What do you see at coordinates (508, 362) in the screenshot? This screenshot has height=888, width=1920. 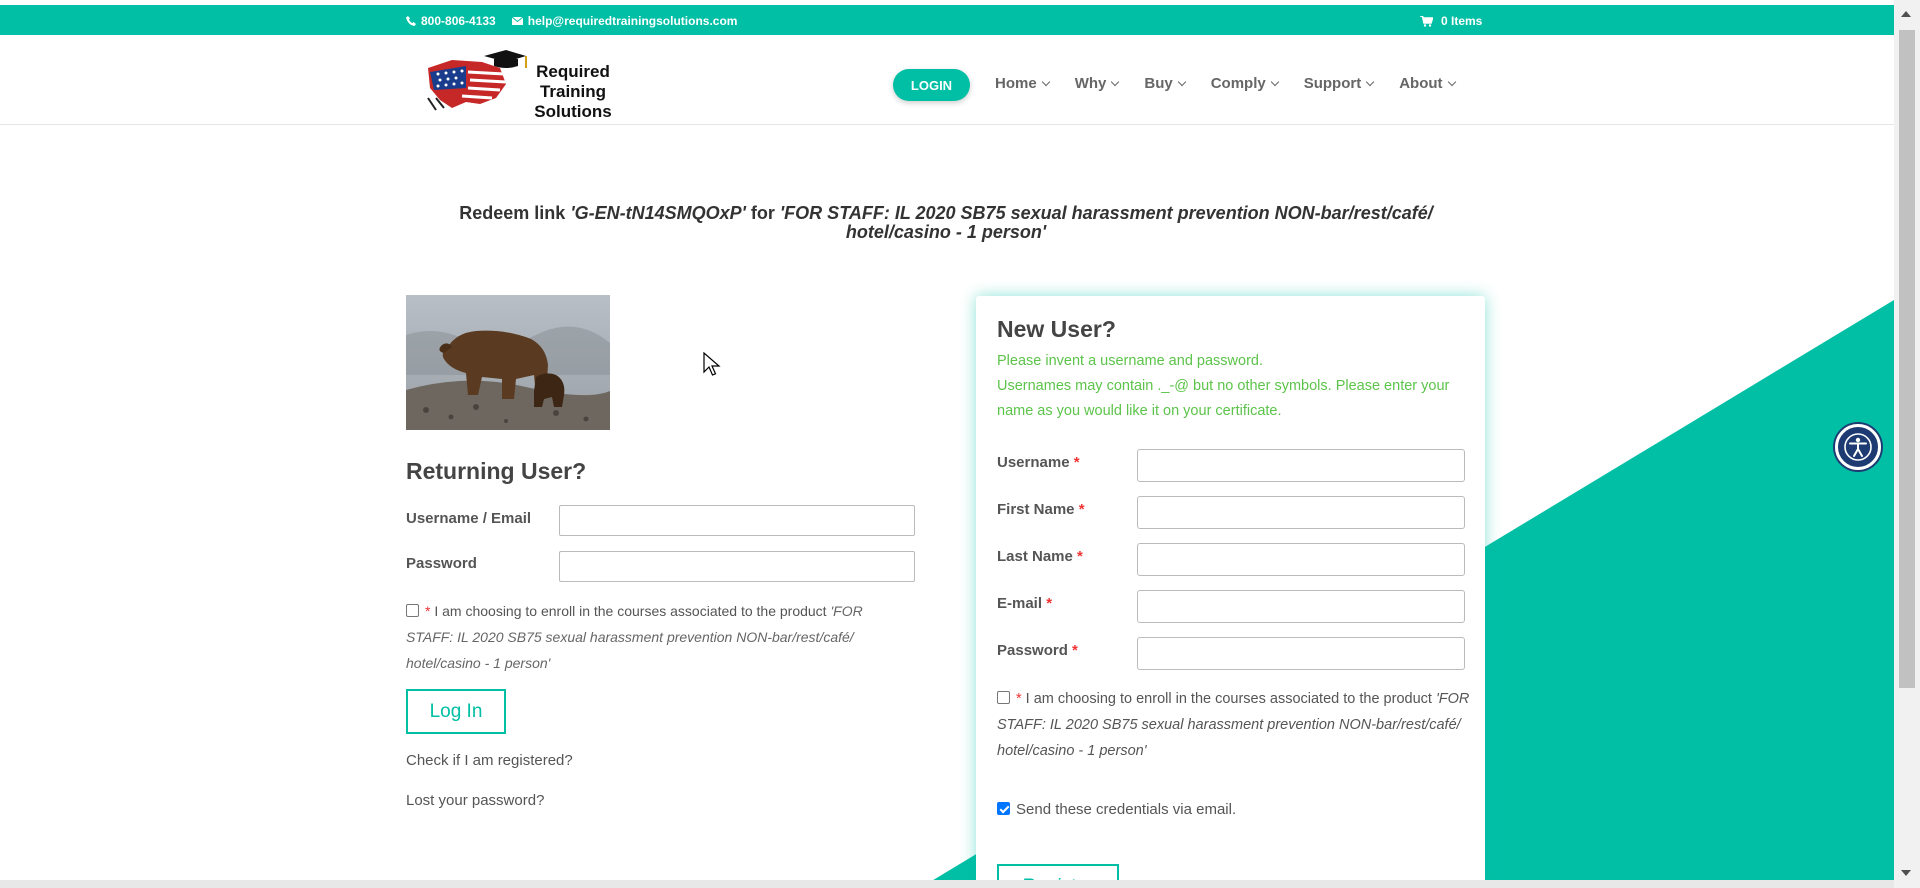 I see `bear-photo` at bounding box center [508, 362].